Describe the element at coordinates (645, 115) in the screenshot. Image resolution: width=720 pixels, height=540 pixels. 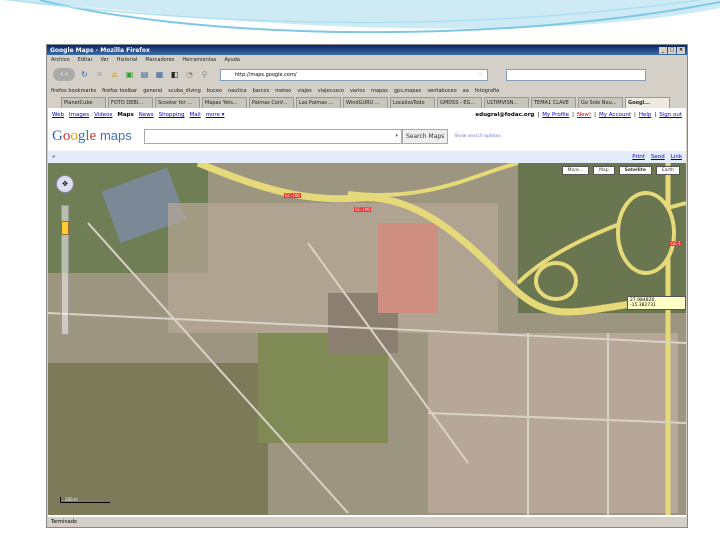
I see `link-help: Help` at that location.